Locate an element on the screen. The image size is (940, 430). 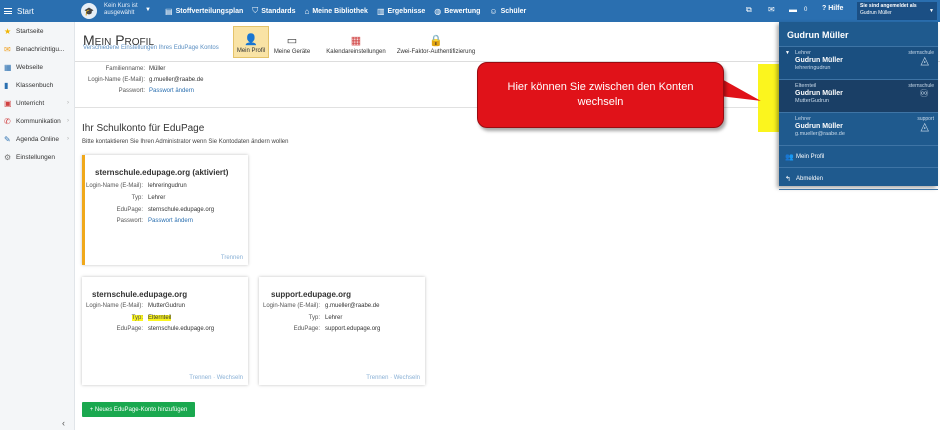
grade-icon: ◍ is located at coordinates (438, 11).